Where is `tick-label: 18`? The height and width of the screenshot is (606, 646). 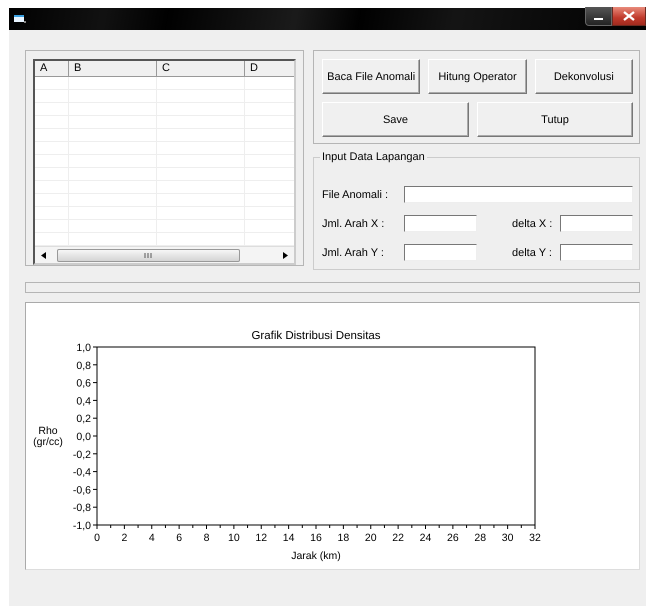 tick-label: 18 is located at coordinates (344, 538).